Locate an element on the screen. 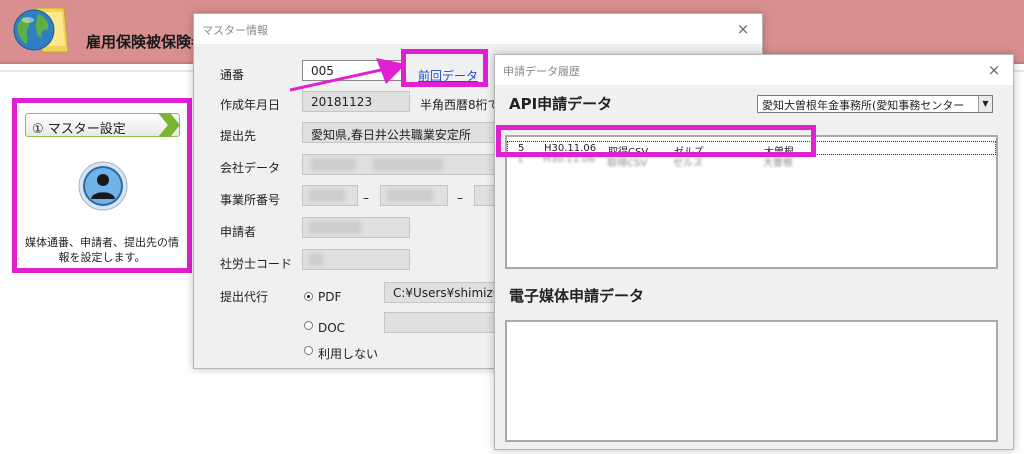 The image size is (1024, 454). created-date-hint: 半角西暦8桁で is located at coordinates (460, 105).